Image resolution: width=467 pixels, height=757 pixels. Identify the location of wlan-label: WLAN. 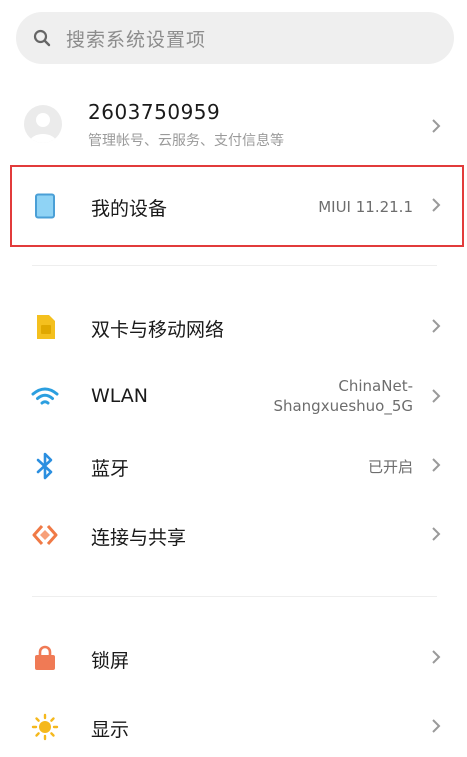
(120, 396).